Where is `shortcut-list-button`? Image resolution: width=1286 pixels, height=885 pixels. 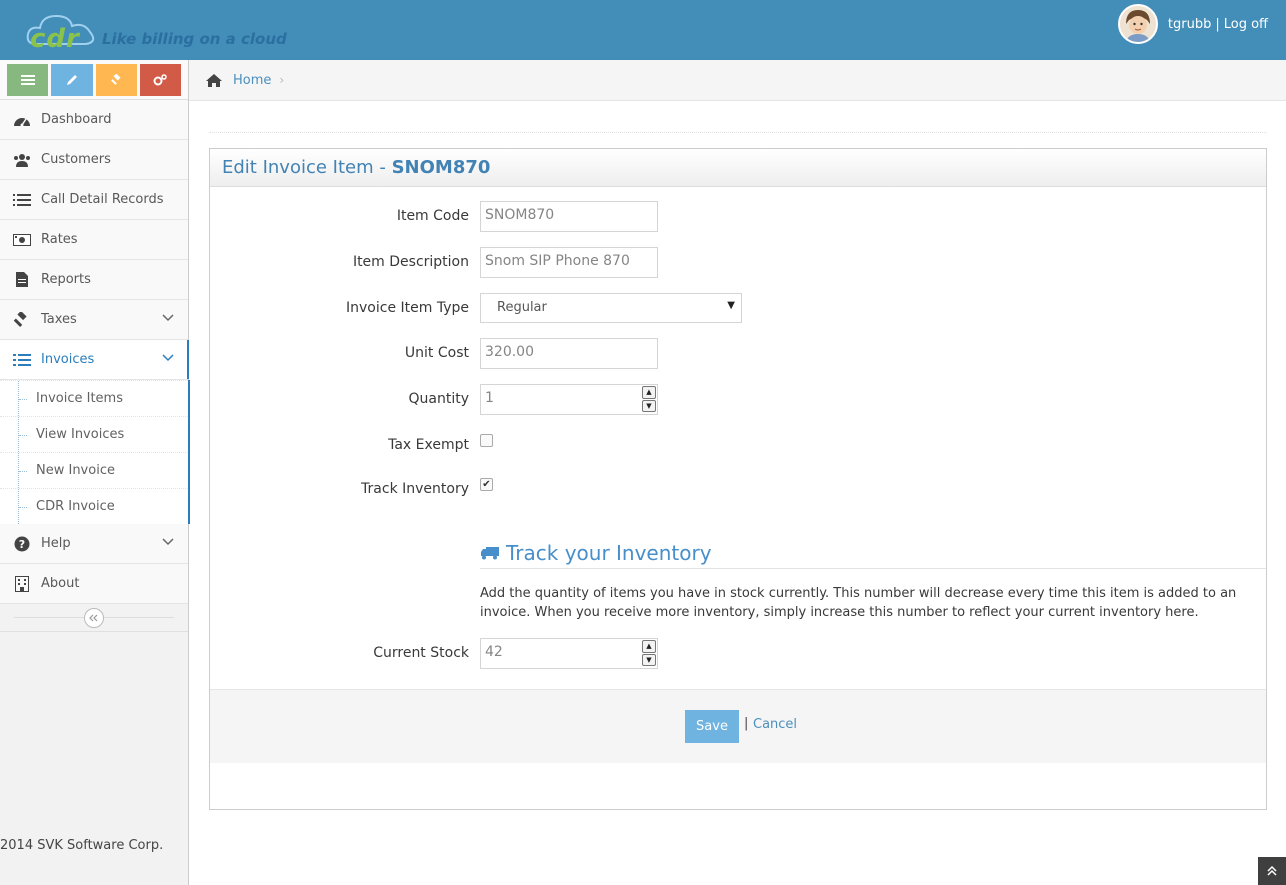 shortcut-list-button is located at coordinates (28, 80).